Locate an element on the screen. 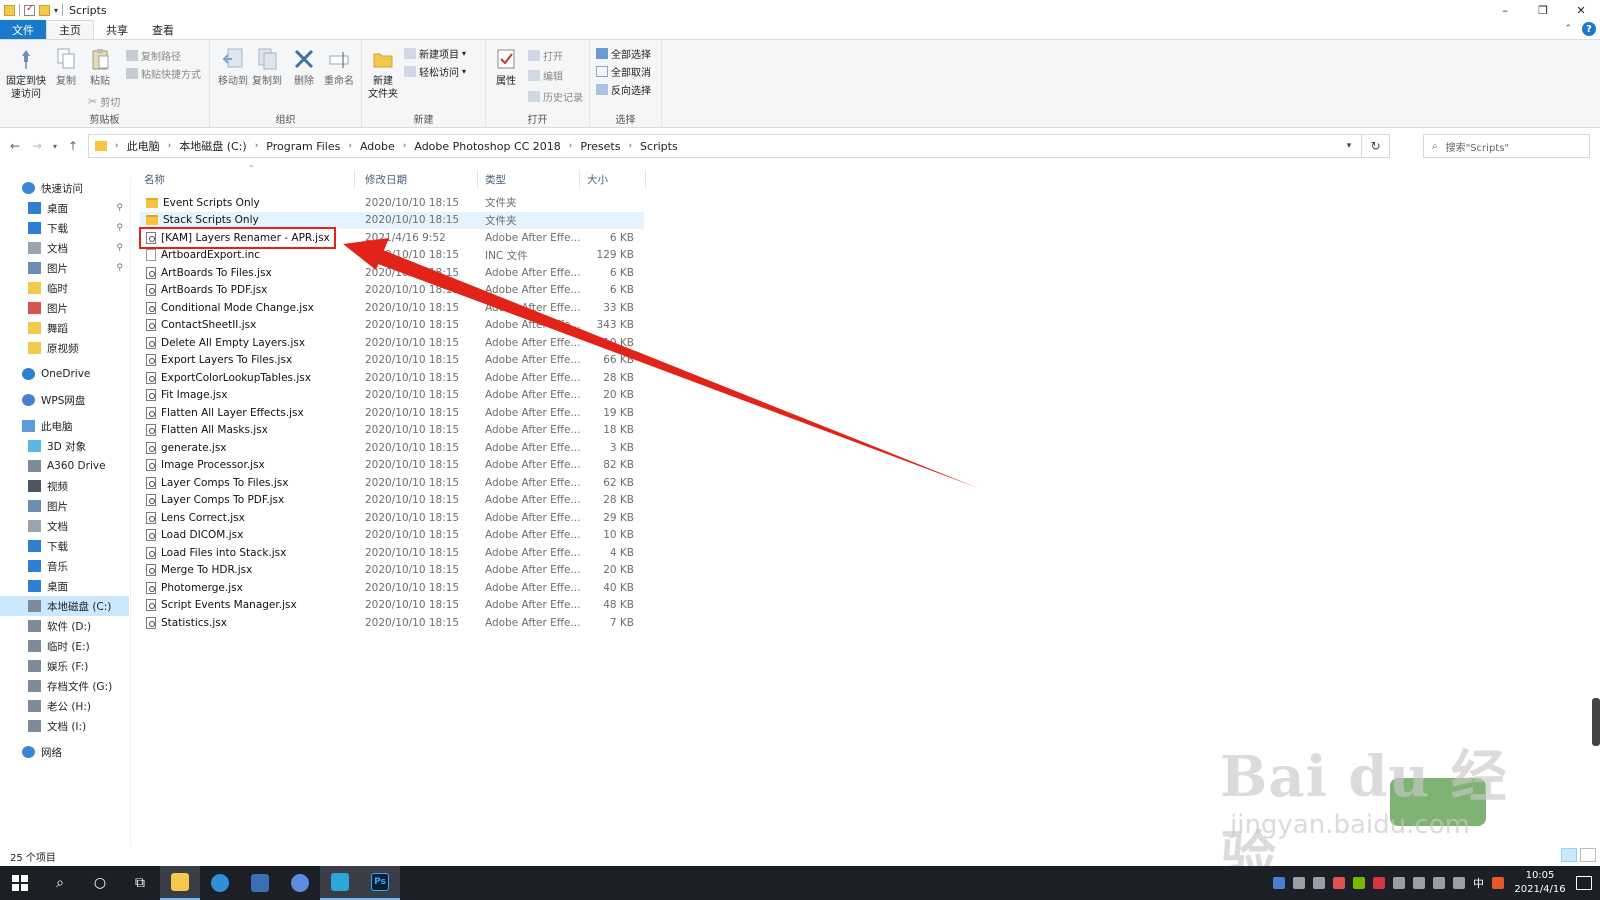  sidebar-item: 老公 (H:) is located at coordinates (64, 706).